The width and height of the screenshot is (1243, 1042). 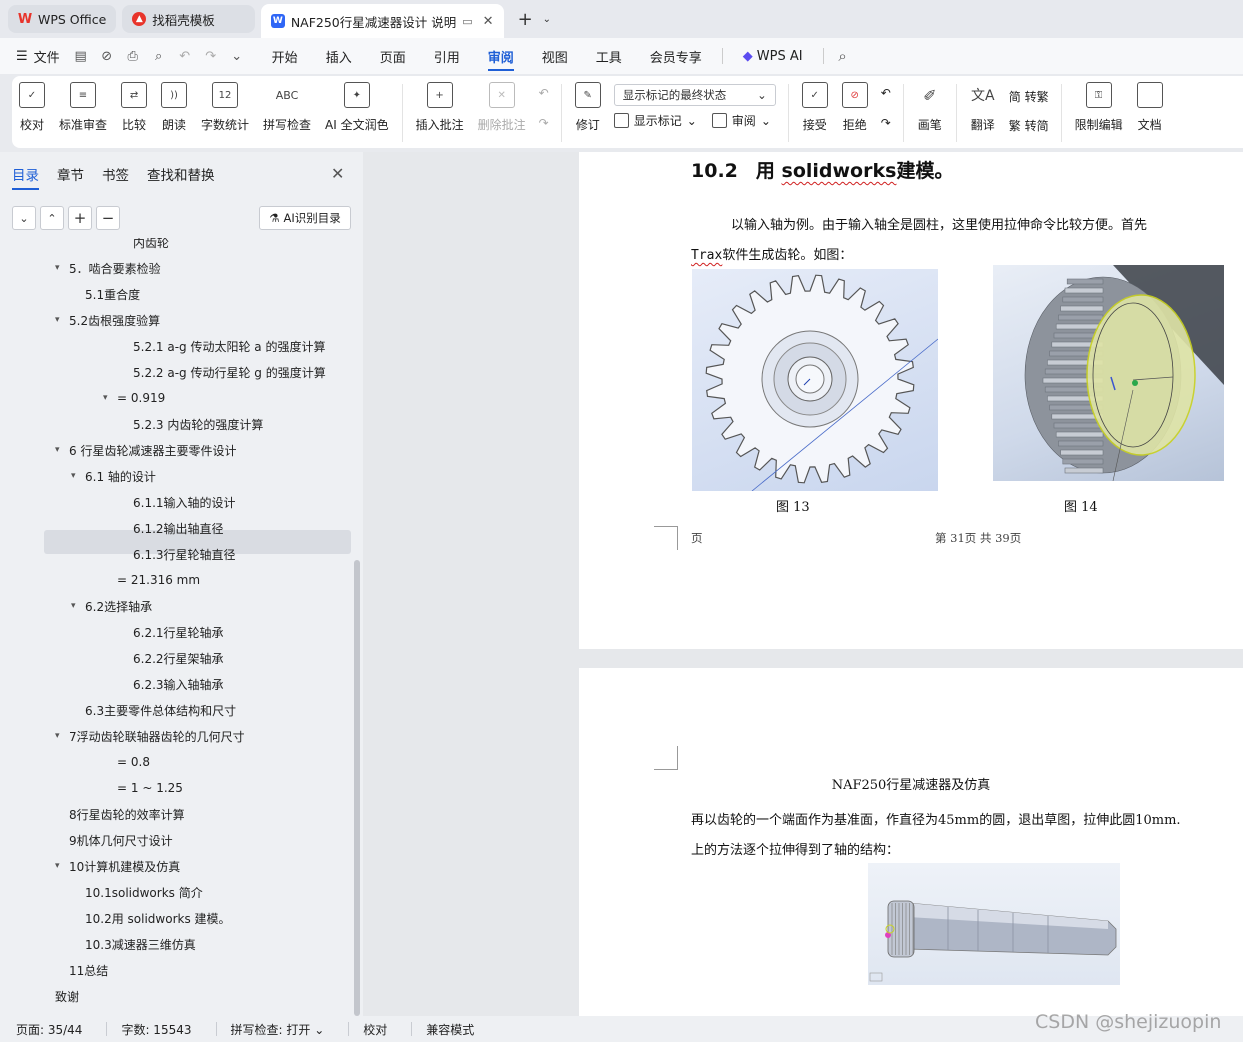 I want to click on translate-button: 文A 翻译, so click(x=983, y=107).